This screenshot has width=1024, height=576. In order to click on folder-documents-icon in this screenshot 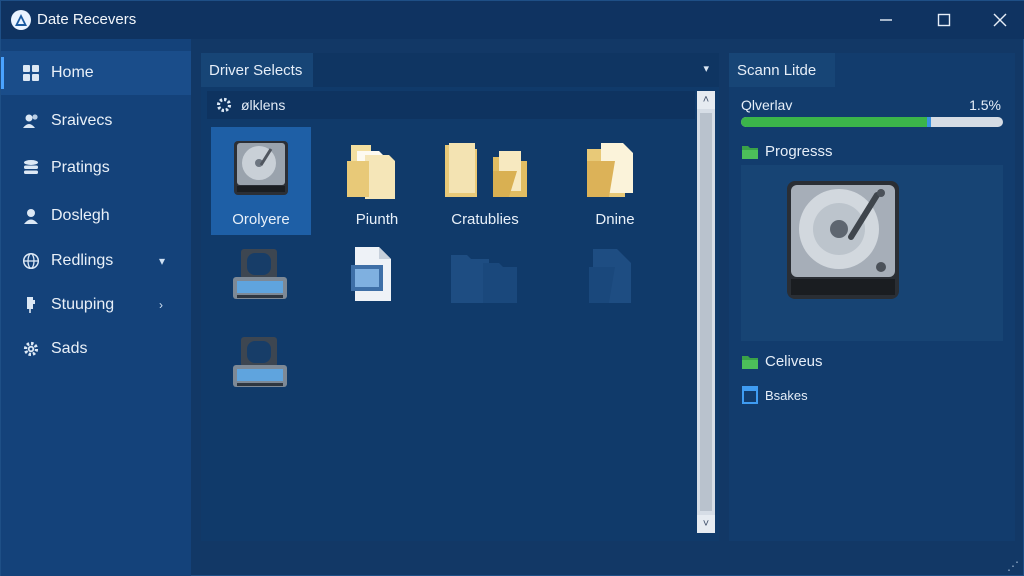, I will do `click(371, 172)`.